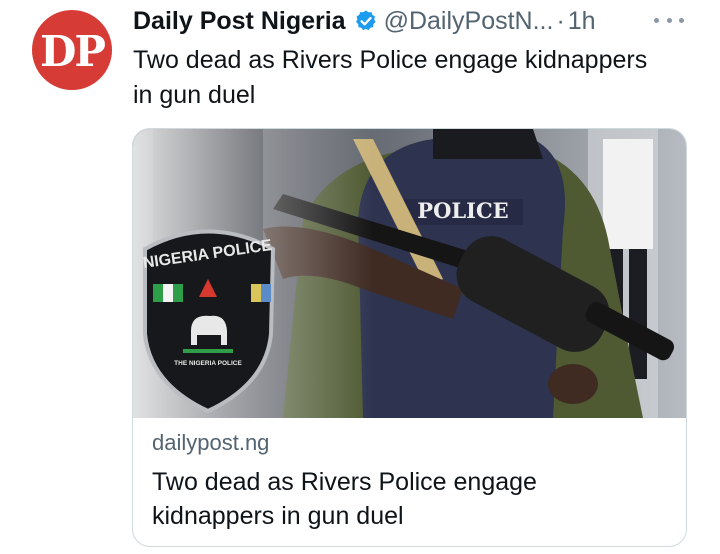 This screenshot has height=554, width=720. What do you see at coordinates (239, 21) in the screenshot?
I see `author-display-name: Daily Post Nigeria` at bounding box center [239, 21].